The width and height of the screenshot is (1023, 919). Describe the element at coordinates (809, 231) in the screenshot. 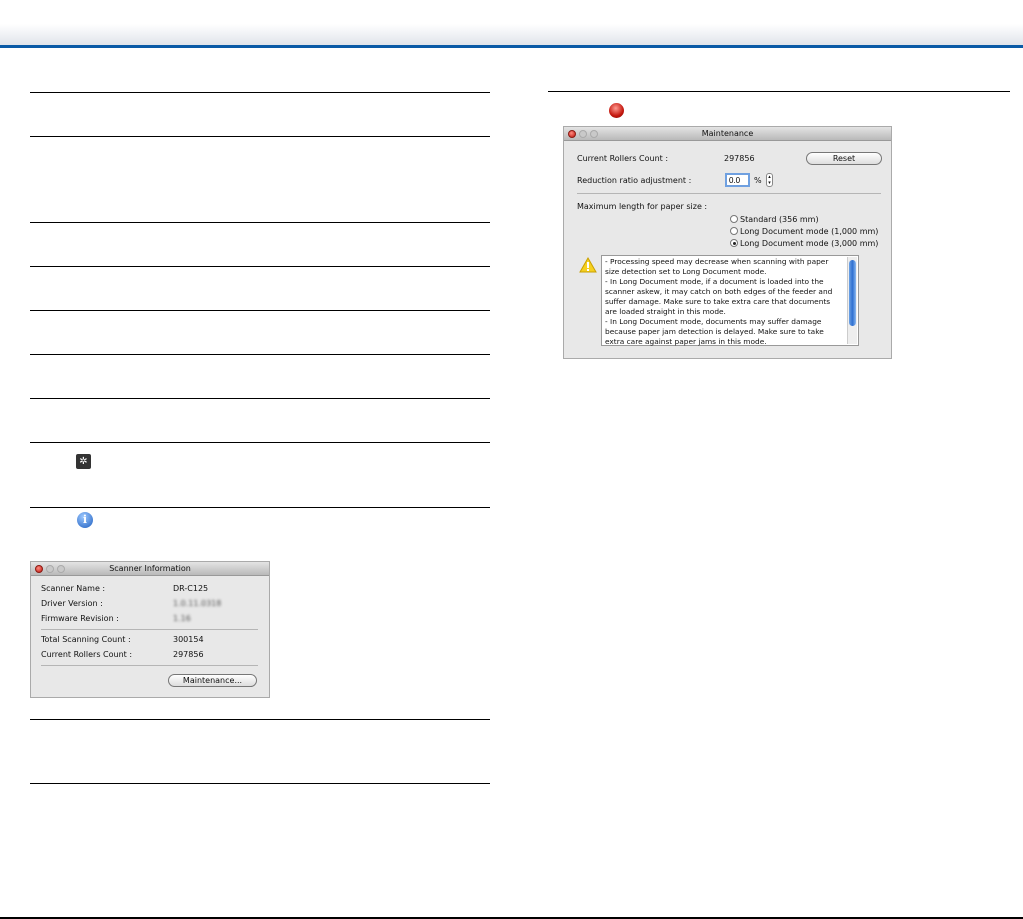

I see `radio-label: Long Document mode (1,000 mm)` at that location.